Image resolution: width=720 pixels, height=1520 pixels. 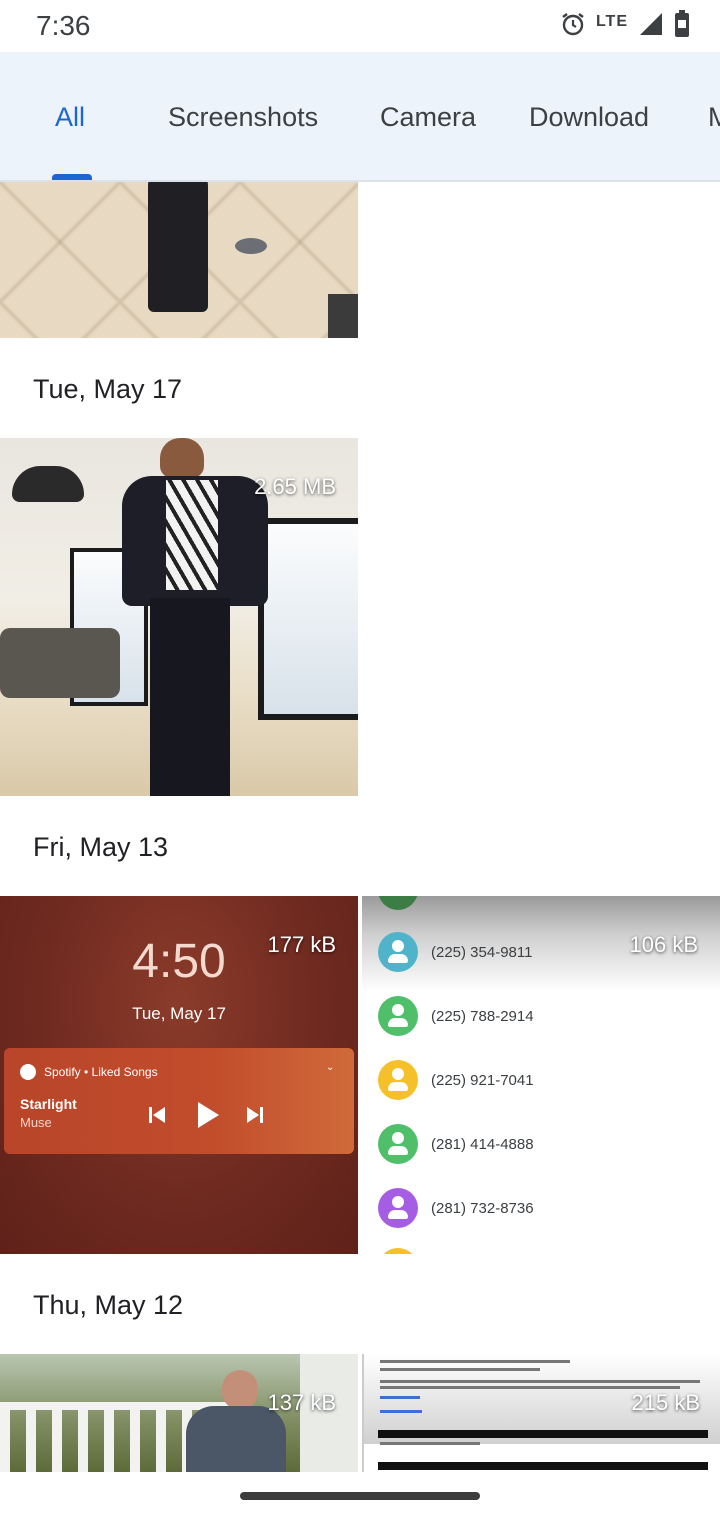 I want to click on tab-camera: Camera, so click(x=428, y=117).